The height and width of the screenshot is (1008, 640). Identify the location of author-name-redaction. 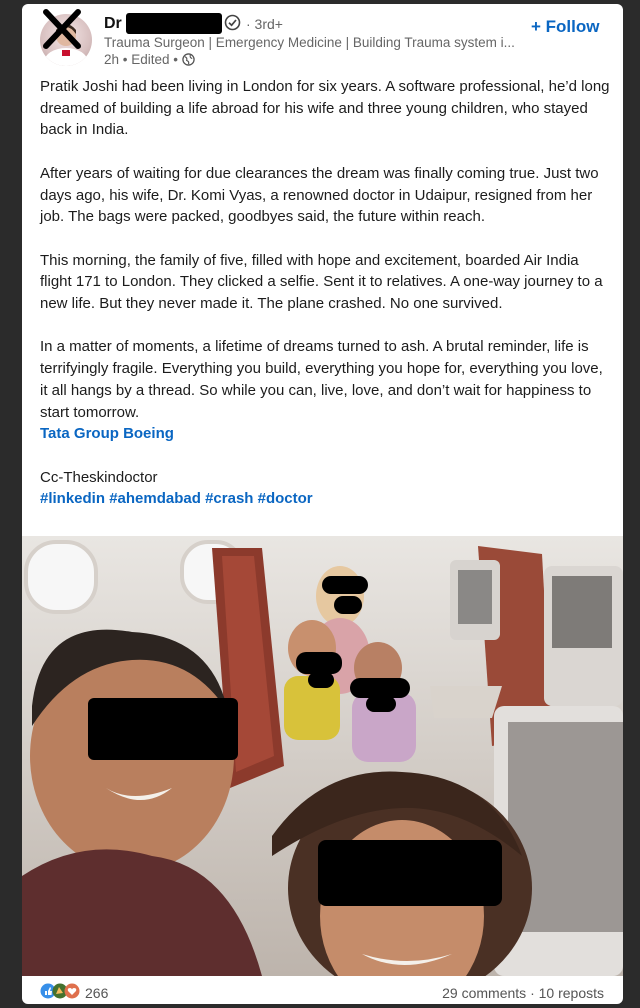
(174, 23).